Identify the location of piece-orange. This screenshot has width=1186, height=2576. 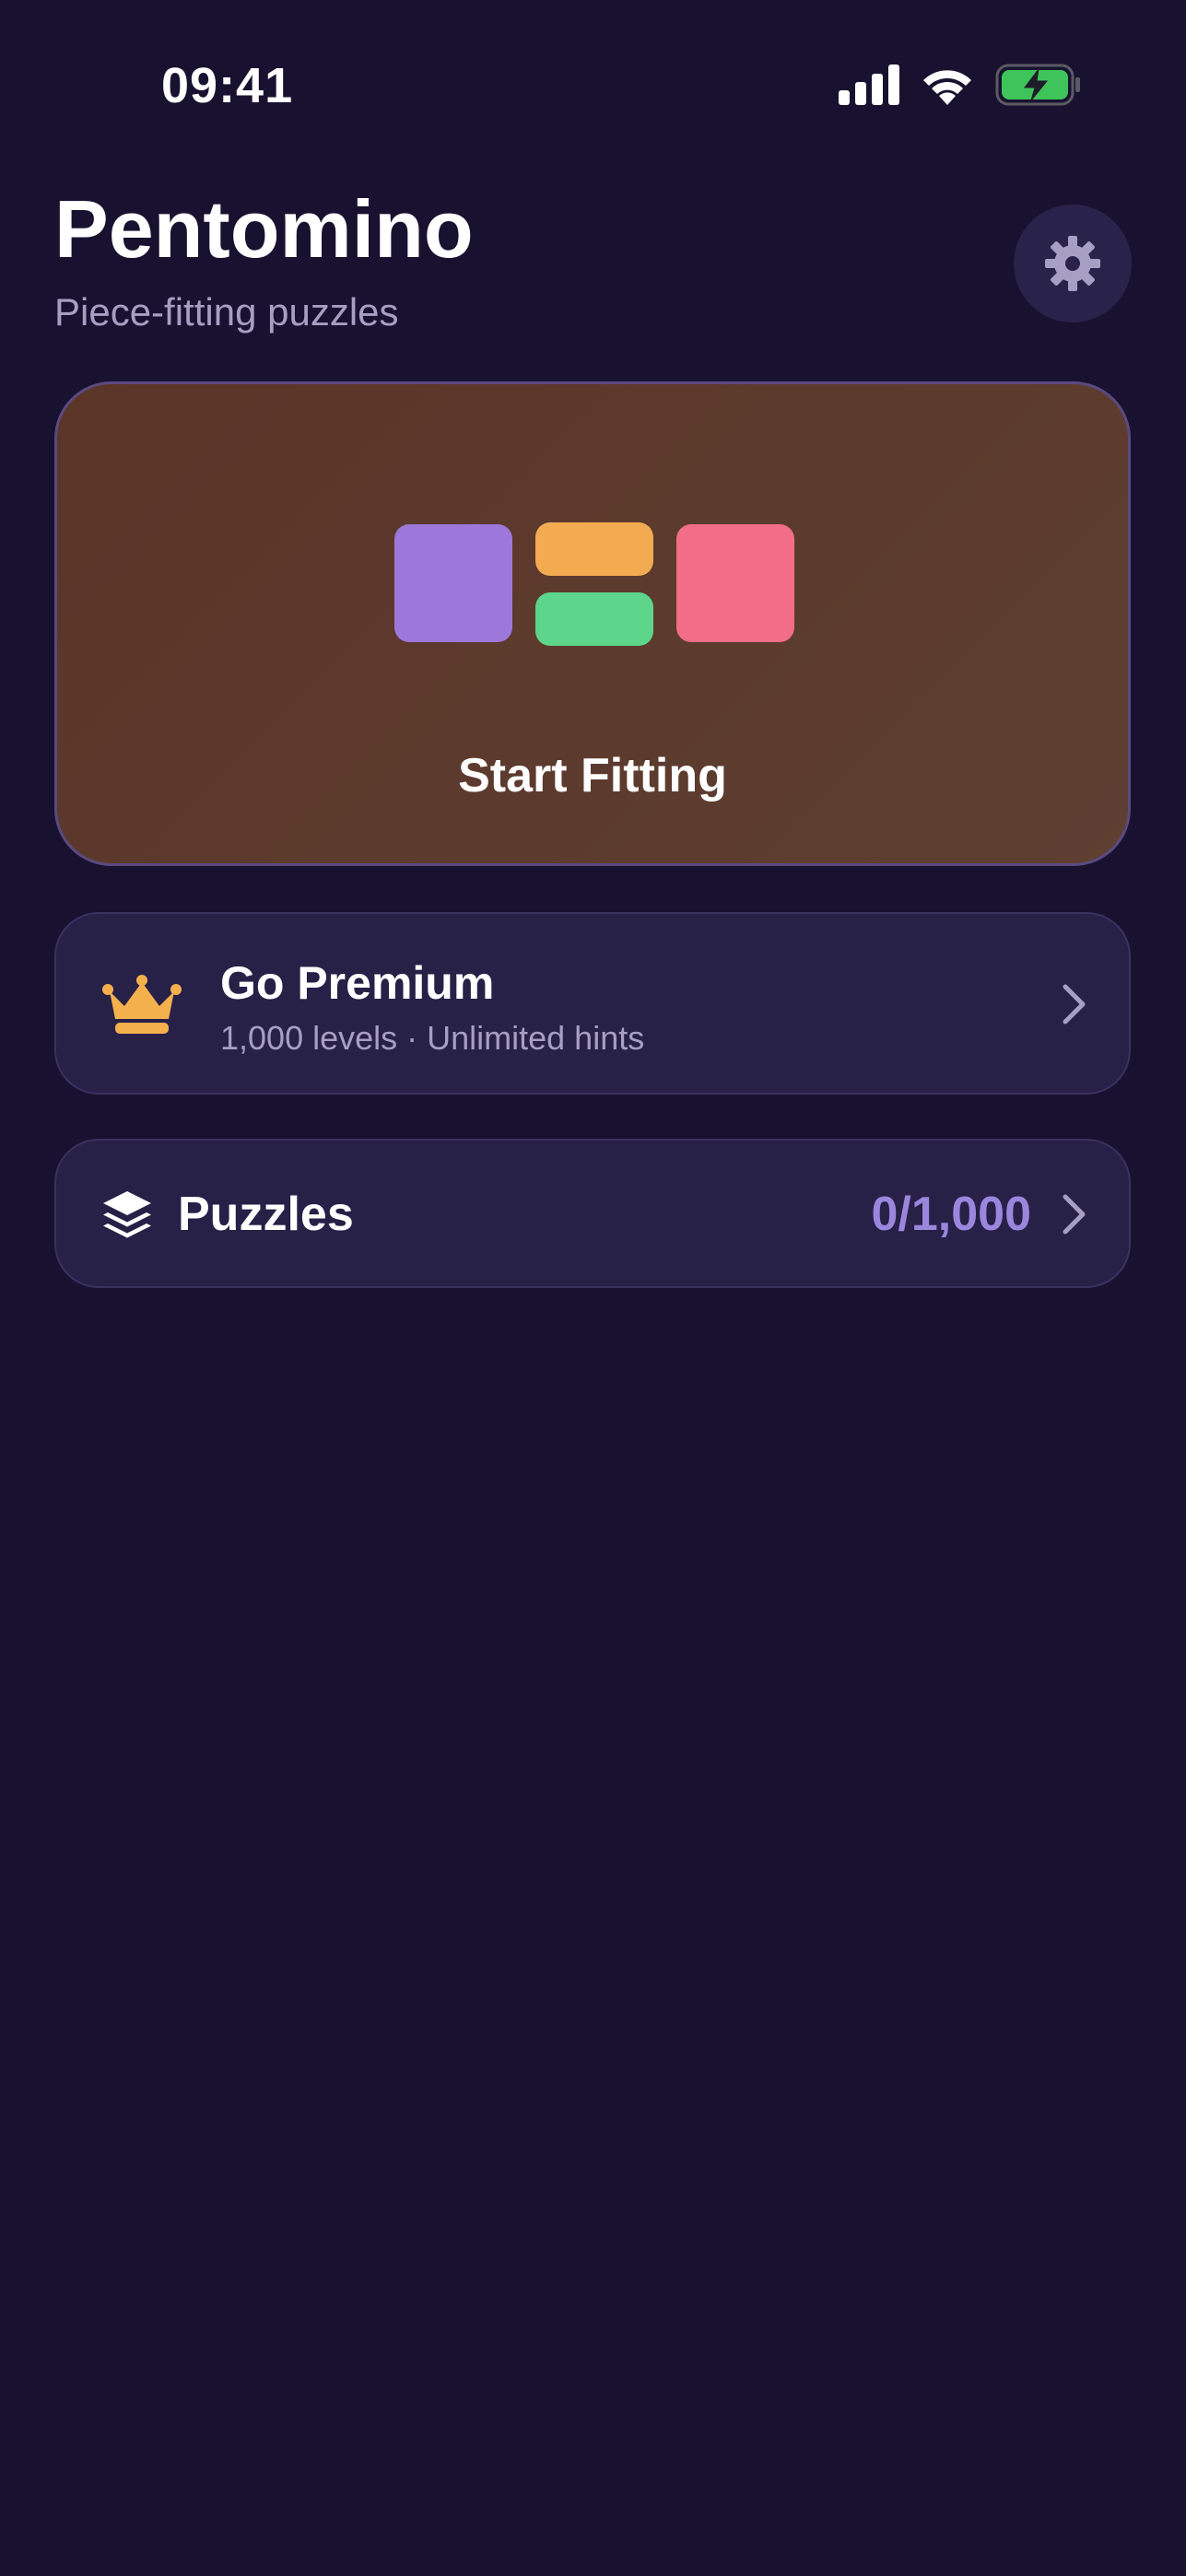
(594, 549).